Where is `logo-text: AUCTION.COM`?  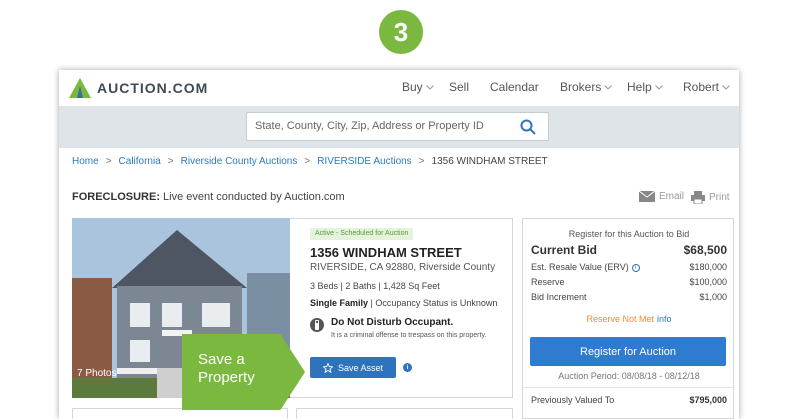 logo-text: AUCTION.COM is located at coordinates (153, 88).